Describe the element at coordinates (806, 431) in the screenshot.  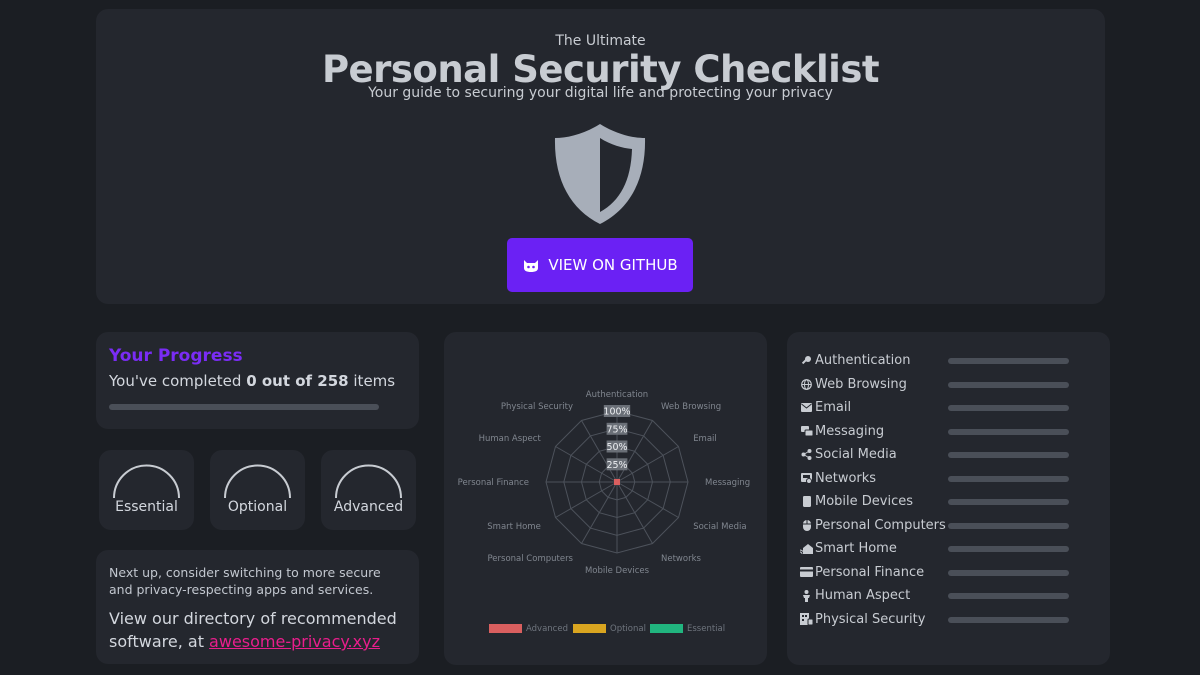
I see `chat-icon` at that location.